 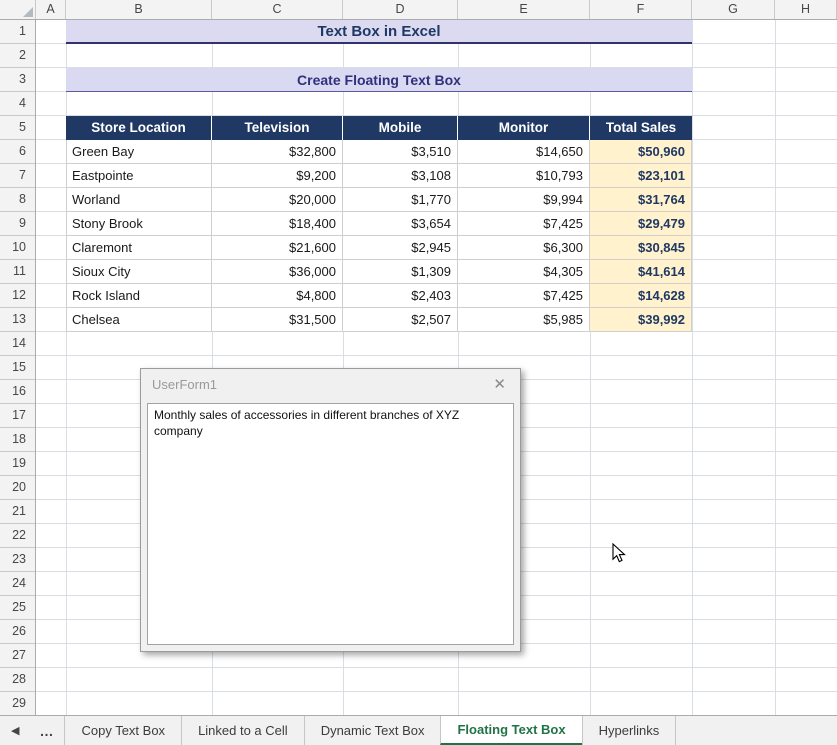 I want to click on table-cell: $36,000, so click(x=277, y=272).